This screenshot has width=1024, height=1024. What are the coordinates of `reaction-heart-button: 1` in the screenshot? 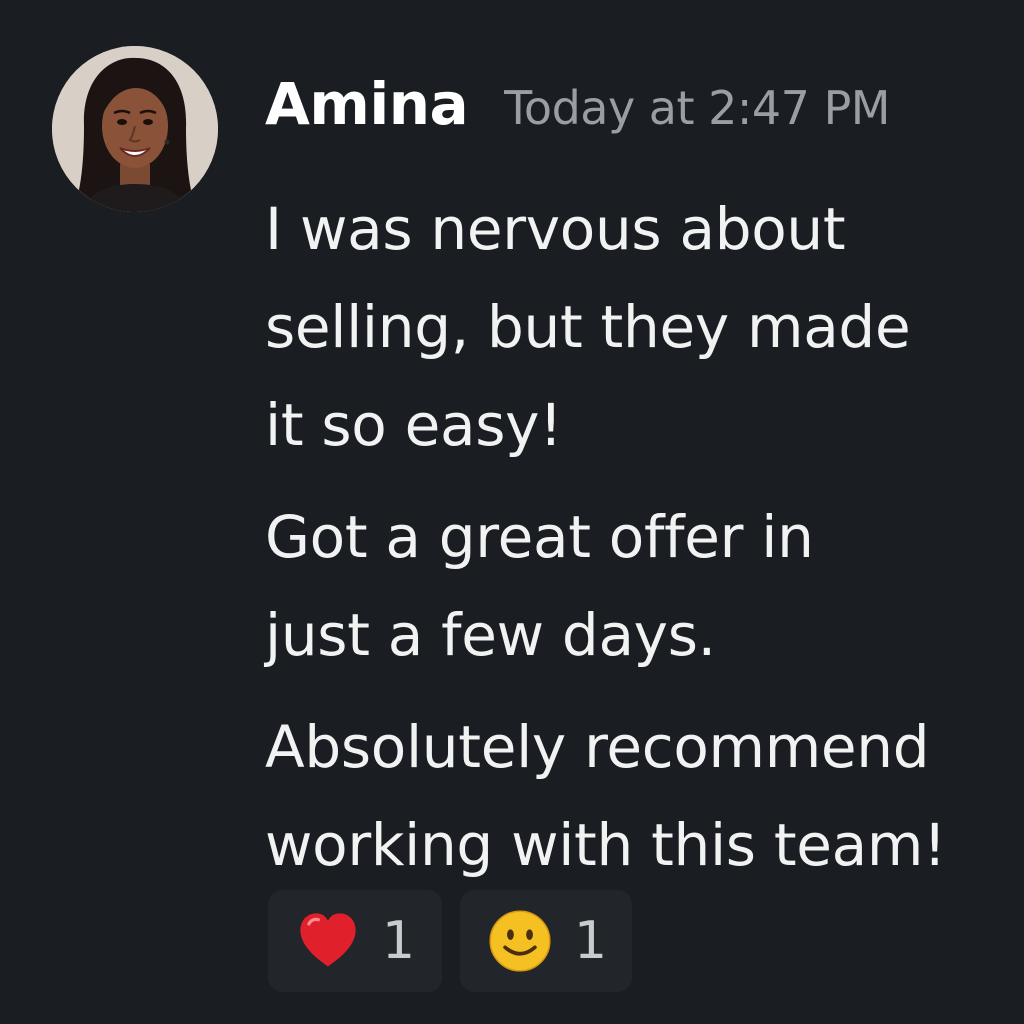 It's located at (355, 941).